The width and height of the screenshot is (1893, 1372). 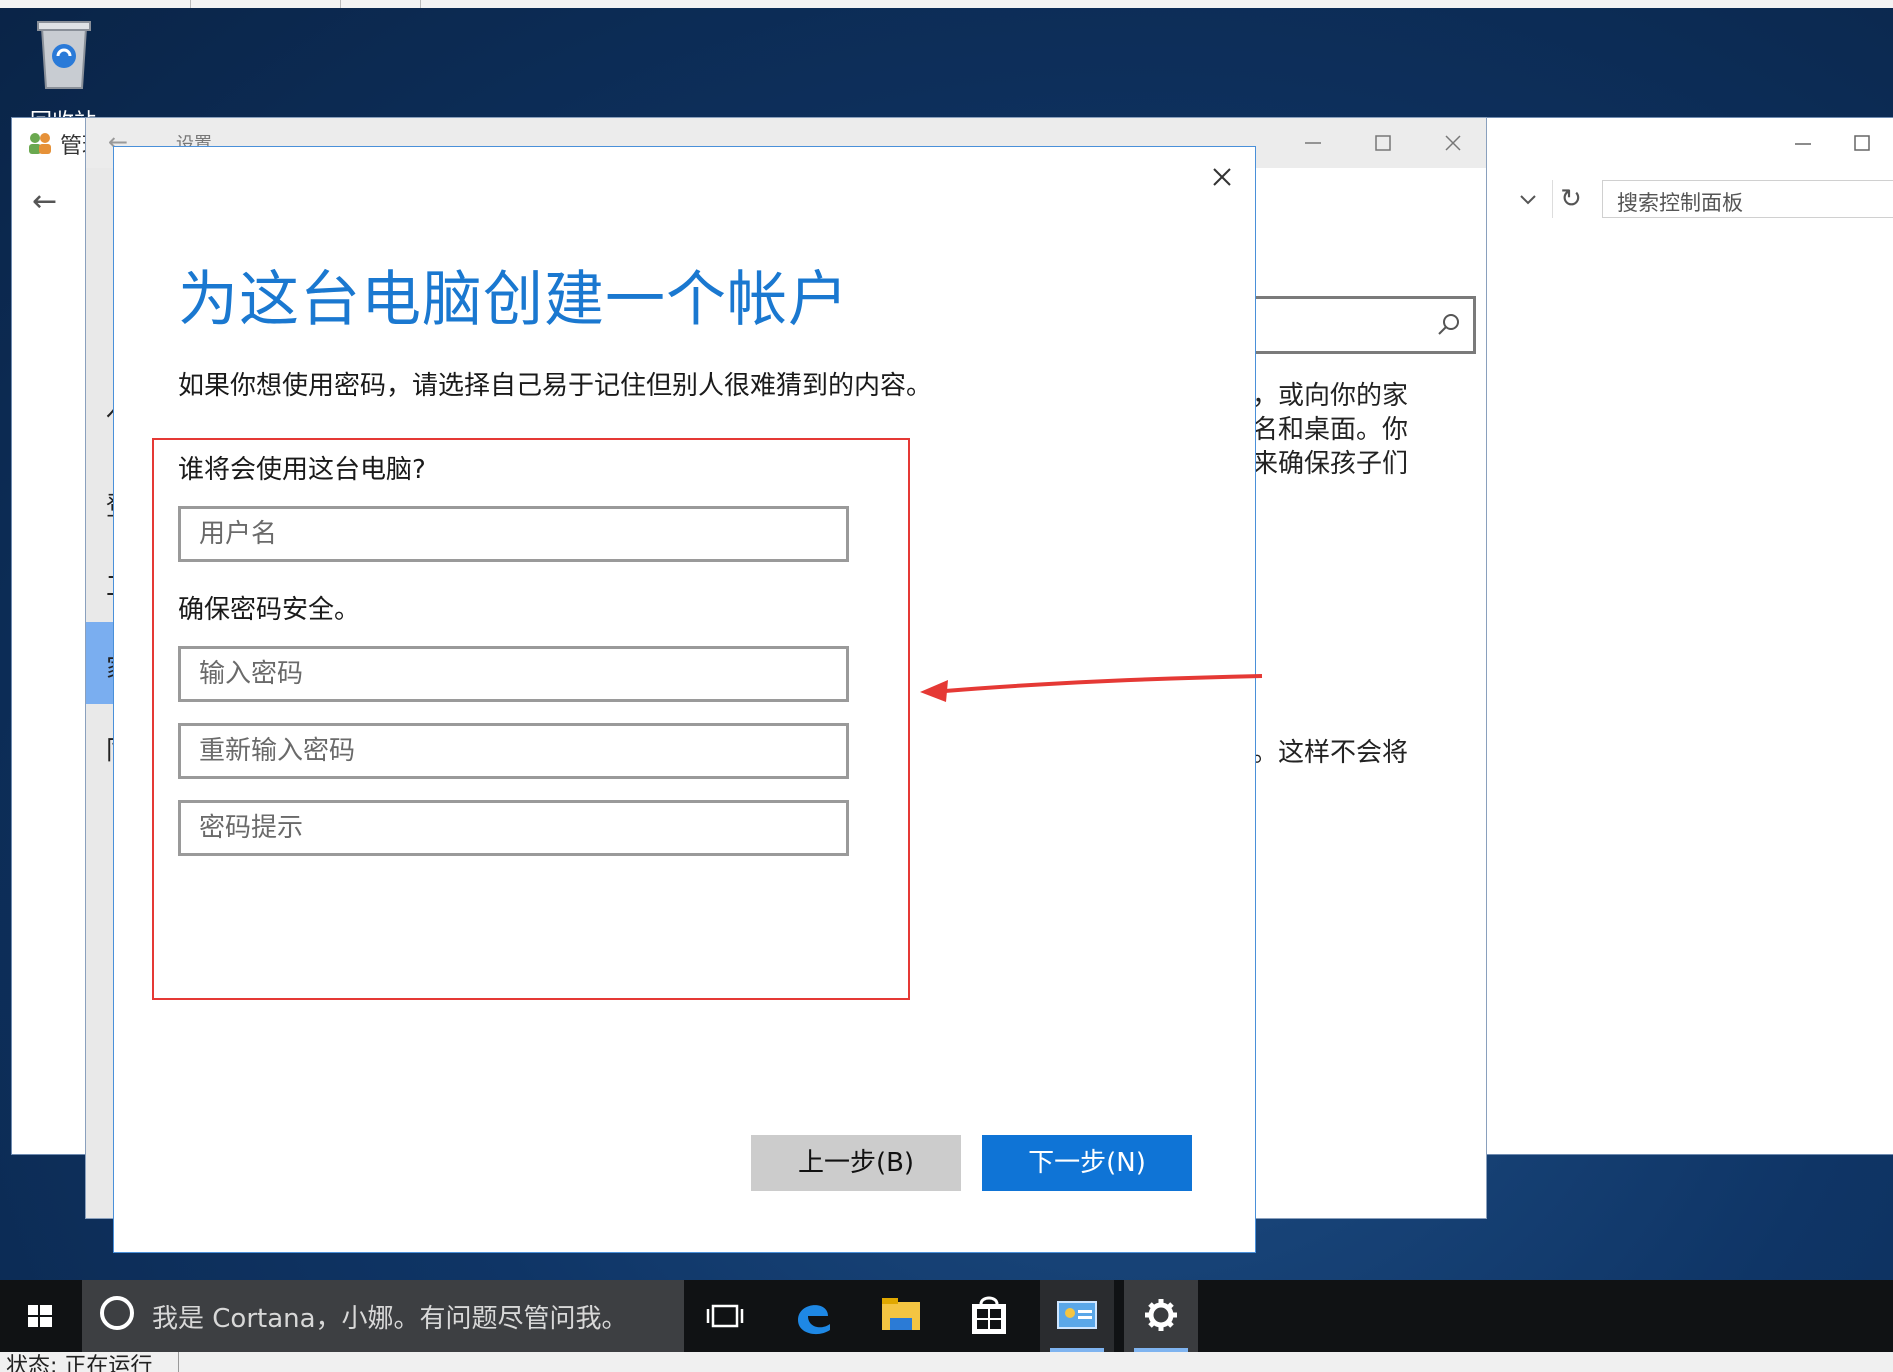 I want to click on dialog-heading: 为这台电脑创建一个帐户, so click(x=513, y=300).